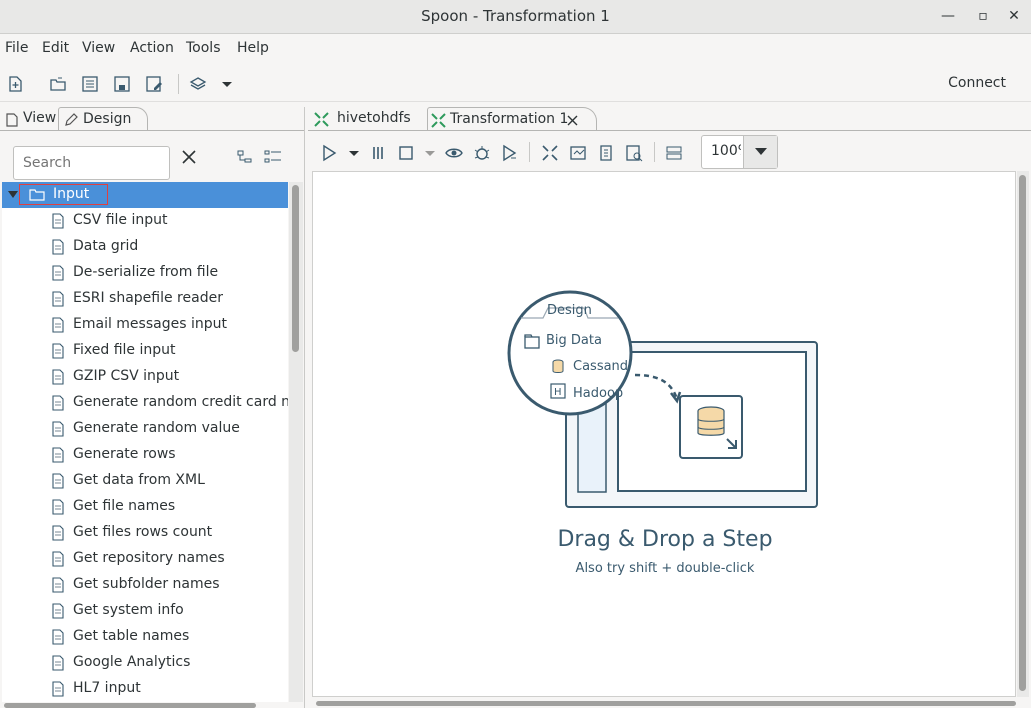 The image size is (1031, 708). Describe the element at coordinates (977, 83) in the screenshot. I see `connect-button: Connect` at that location.